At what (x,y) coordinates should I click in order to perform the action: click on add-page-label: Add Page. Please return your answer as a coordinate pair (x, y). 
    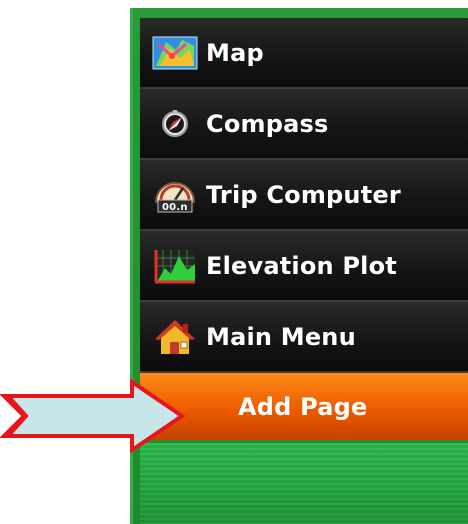
    Looking at the image, I should click on (303, 406).